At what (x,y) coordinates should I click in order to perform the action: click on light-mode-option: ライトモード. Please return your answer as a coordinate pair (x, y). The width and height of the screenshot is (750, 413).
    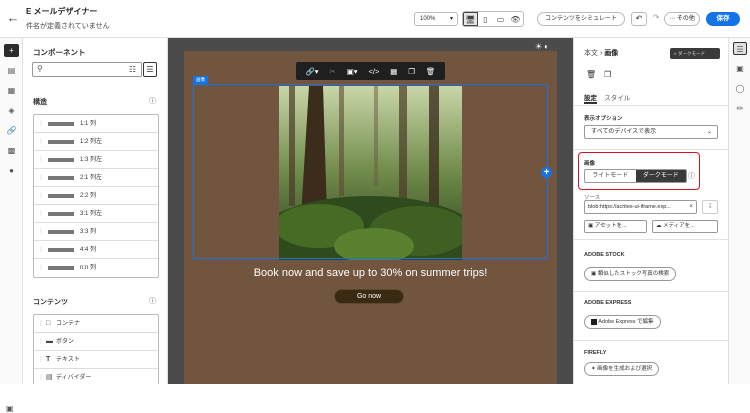
    Looking at the image, I should click on (610, 176).